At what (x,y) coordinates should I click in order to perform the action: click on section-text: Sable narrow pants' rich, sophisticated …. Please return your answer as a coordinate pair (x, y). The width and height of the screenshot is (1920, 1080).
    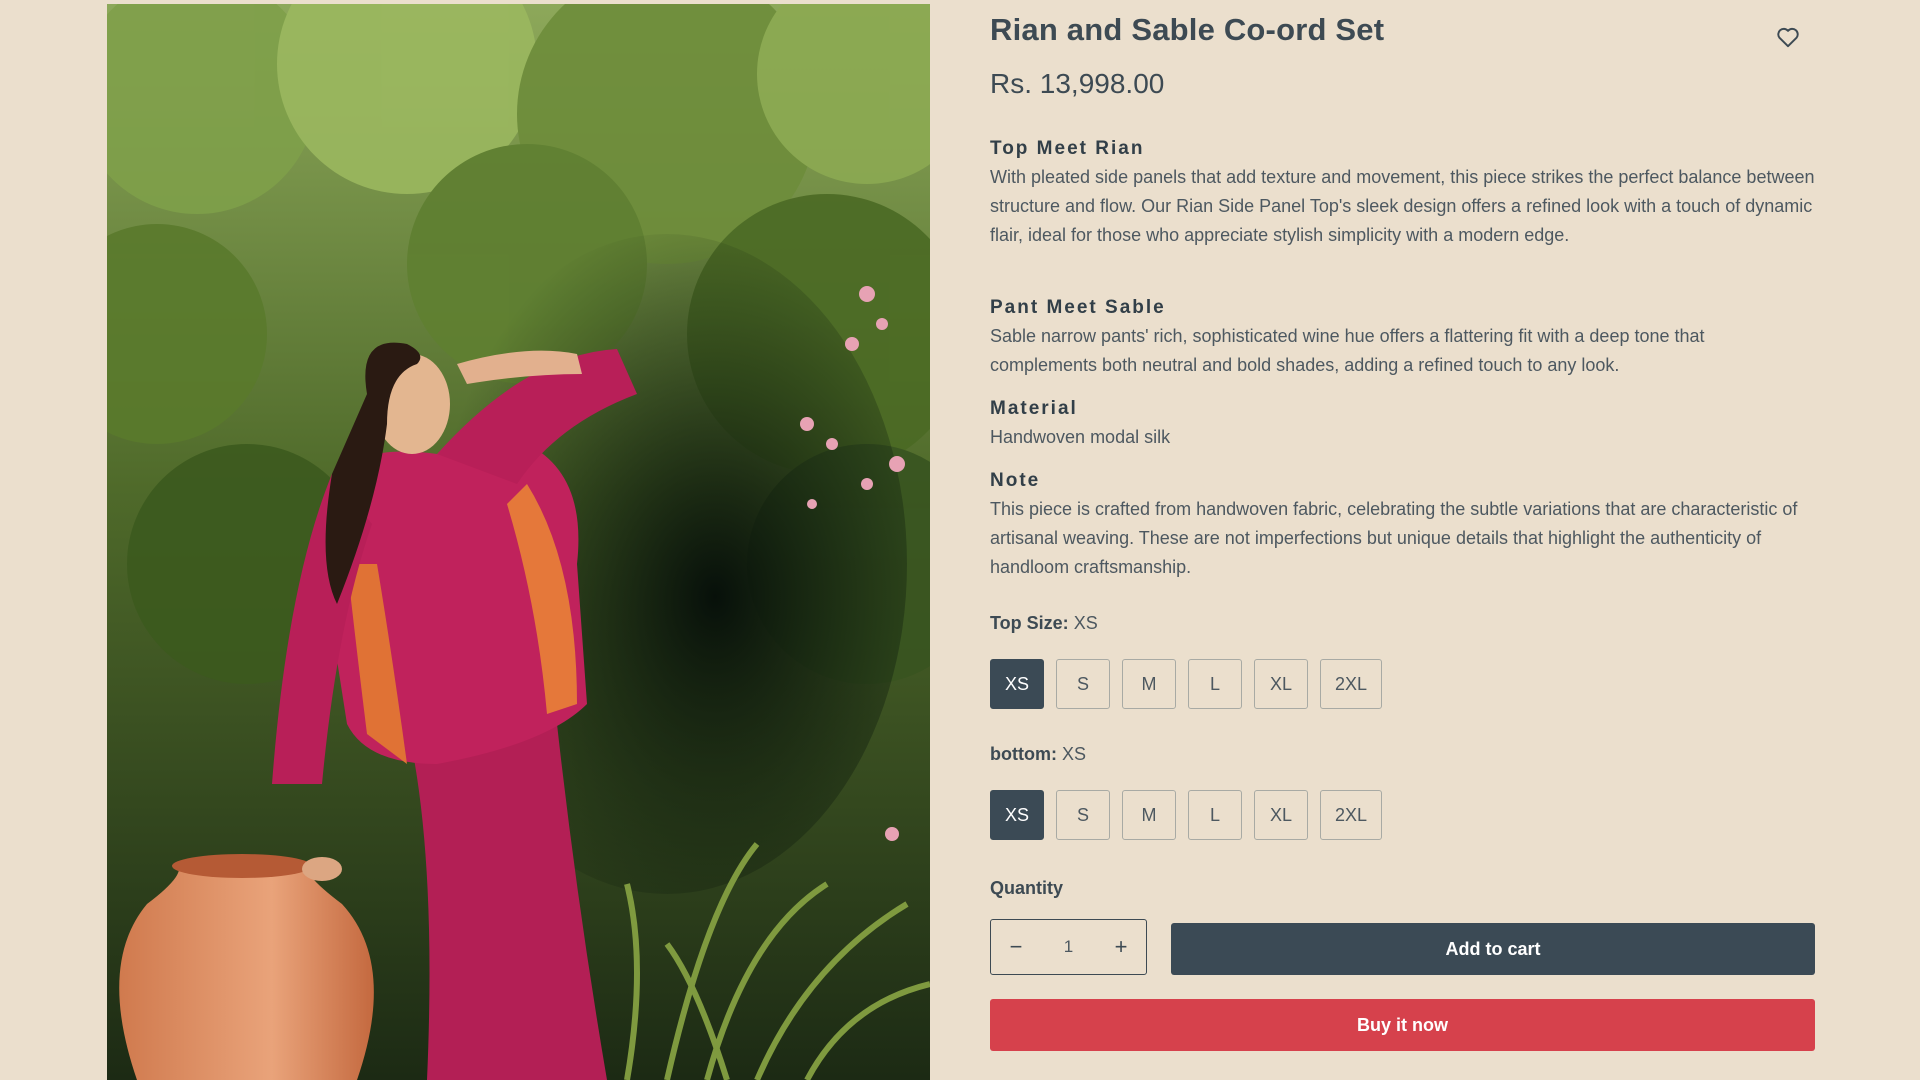
    Looking at the image, I should click on (1347, 350).